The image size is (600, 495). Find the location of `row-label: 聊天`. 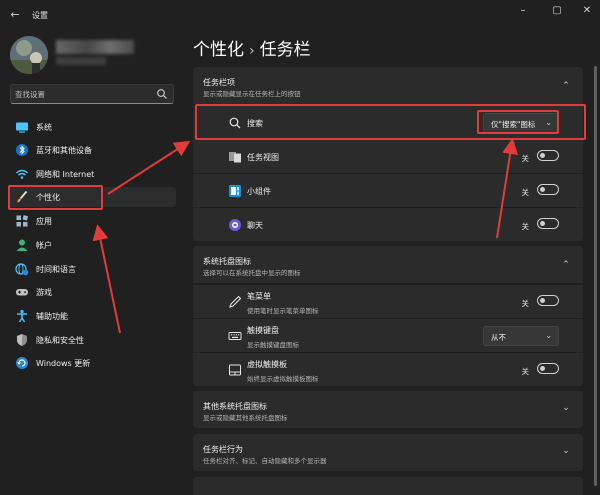

row-label: 聊天 is located at coordinates (255, 225).